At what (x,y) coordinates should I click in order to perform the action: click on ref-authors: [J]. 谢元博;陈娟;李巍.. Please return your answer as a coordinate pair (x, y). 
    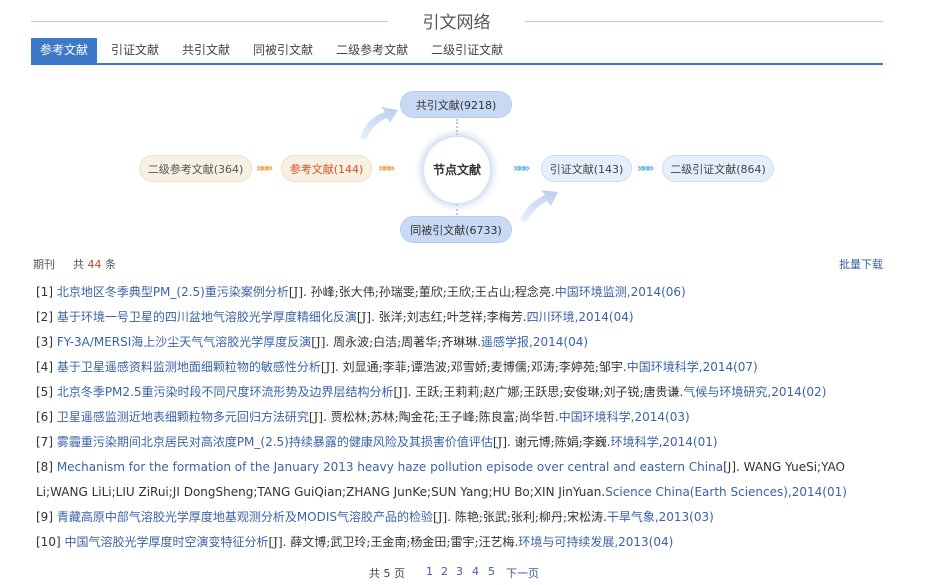
    Looking at the image, I should click on (551, 442).